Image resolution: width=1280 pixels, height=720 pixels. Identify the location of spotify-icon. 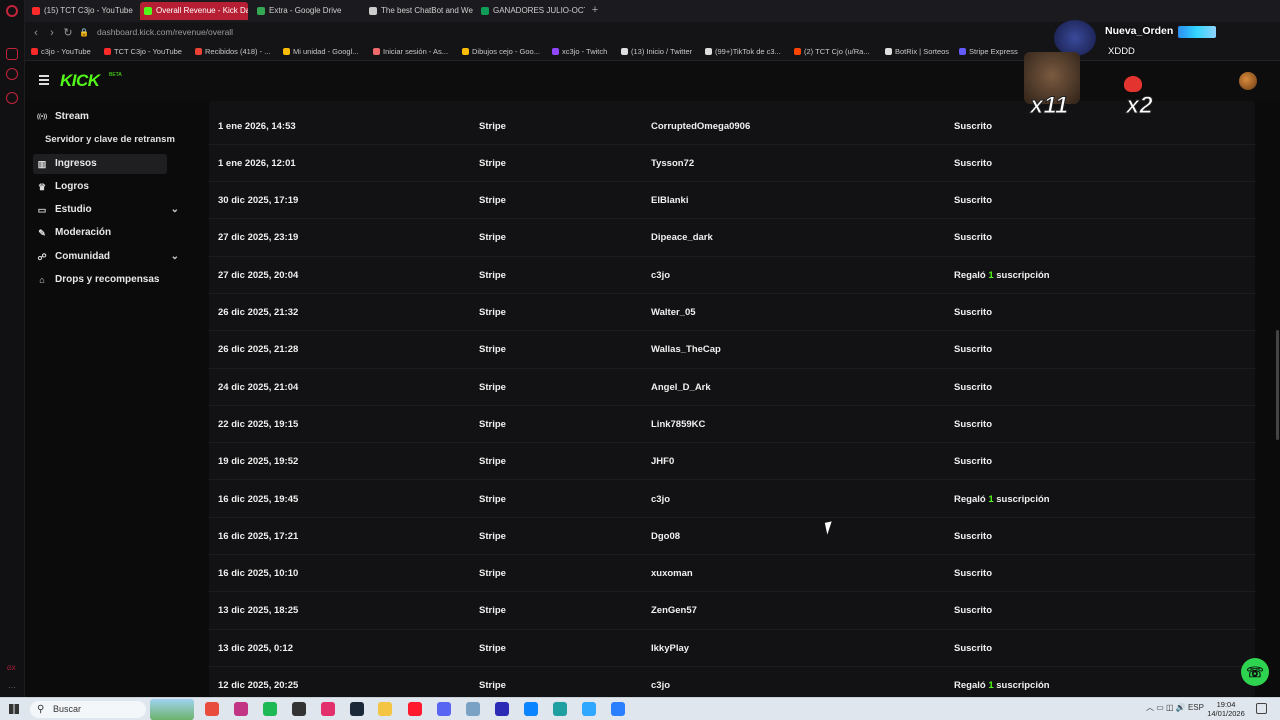
(270, 709).